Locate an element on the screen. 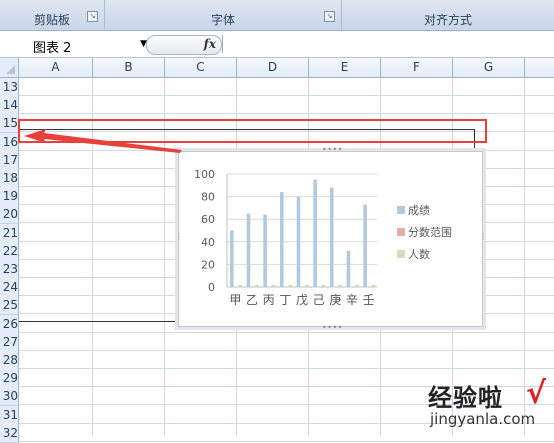 The height and width of the screenshot is (443, 554). annotation-arrow-icon is located at coordinates (103, 141).